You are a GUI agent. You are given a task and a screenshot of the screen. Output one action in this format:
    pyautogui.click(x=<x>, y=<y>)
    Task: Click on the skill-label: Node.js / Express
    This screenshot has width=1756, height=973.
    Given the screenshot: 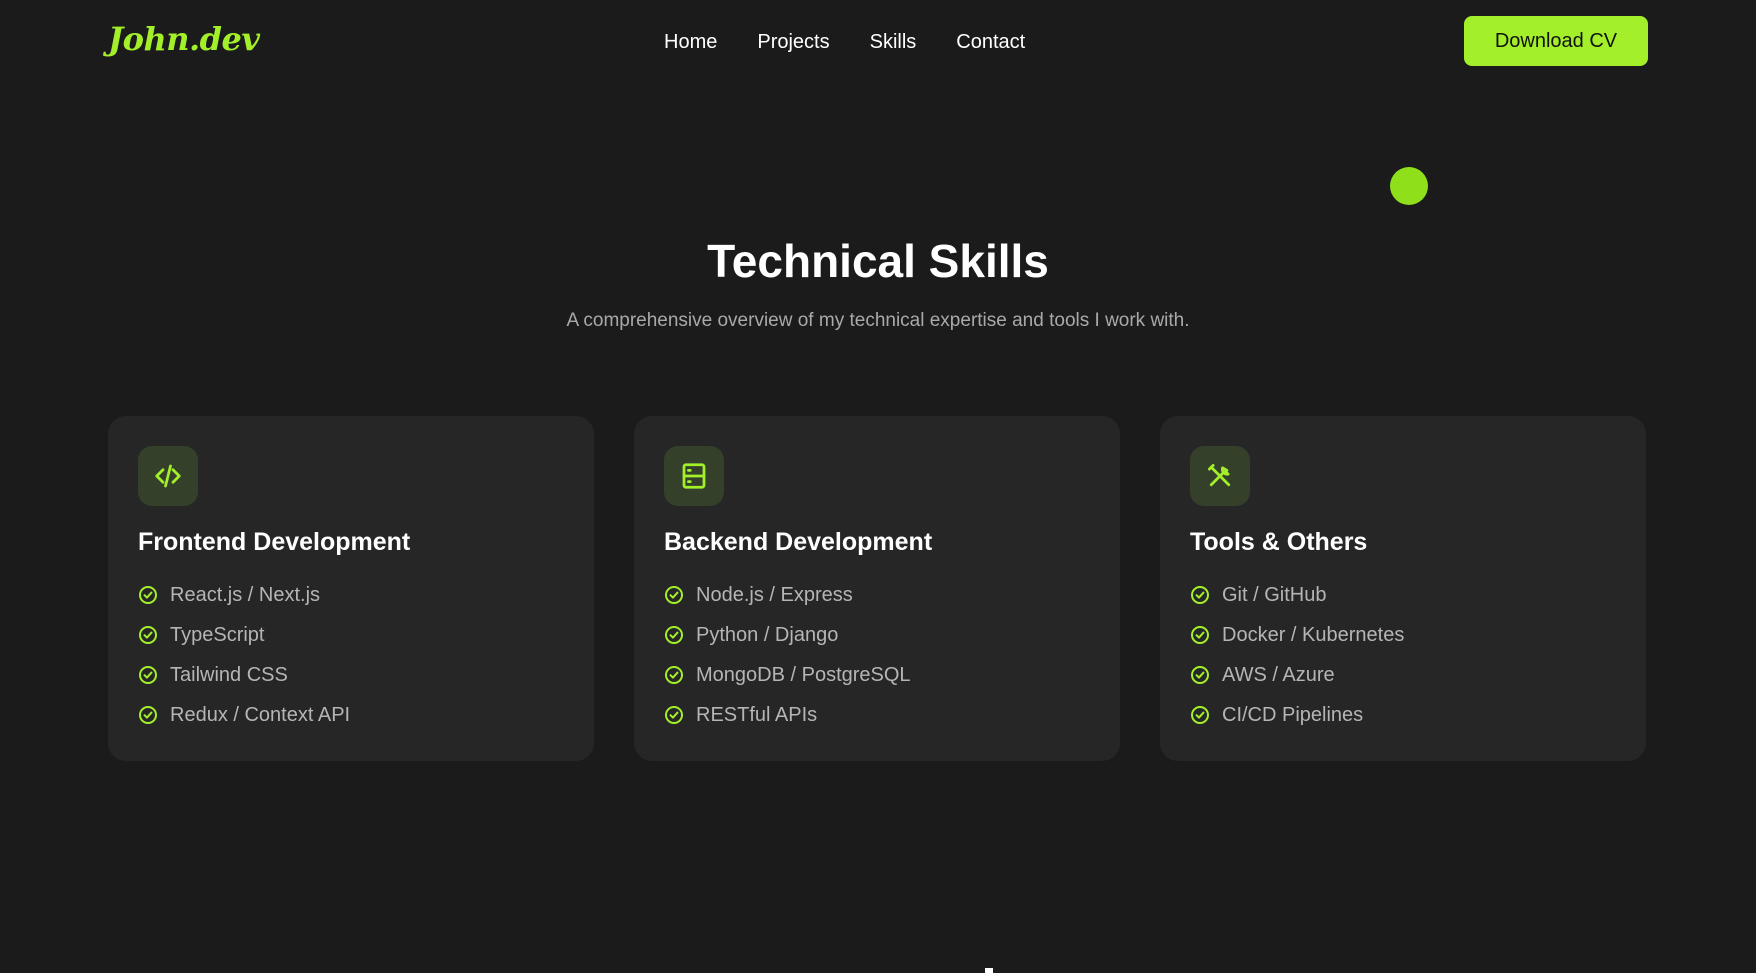 What is the action you would take?
    pyautogui.click(x=774, y=594)
    